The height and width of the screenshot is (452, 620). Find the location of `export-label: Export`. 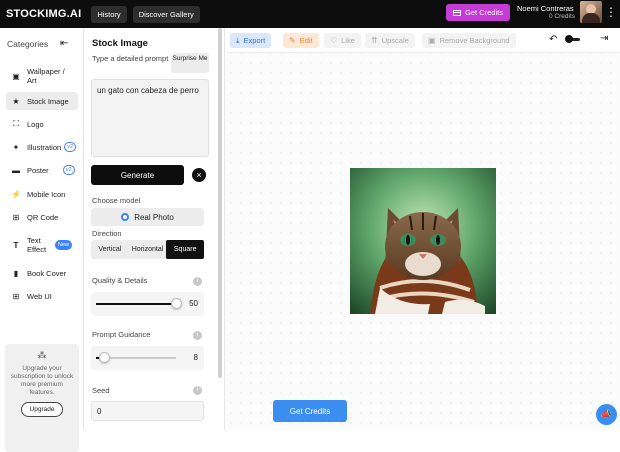

export-label: Export is located at coordinates (254, 40).